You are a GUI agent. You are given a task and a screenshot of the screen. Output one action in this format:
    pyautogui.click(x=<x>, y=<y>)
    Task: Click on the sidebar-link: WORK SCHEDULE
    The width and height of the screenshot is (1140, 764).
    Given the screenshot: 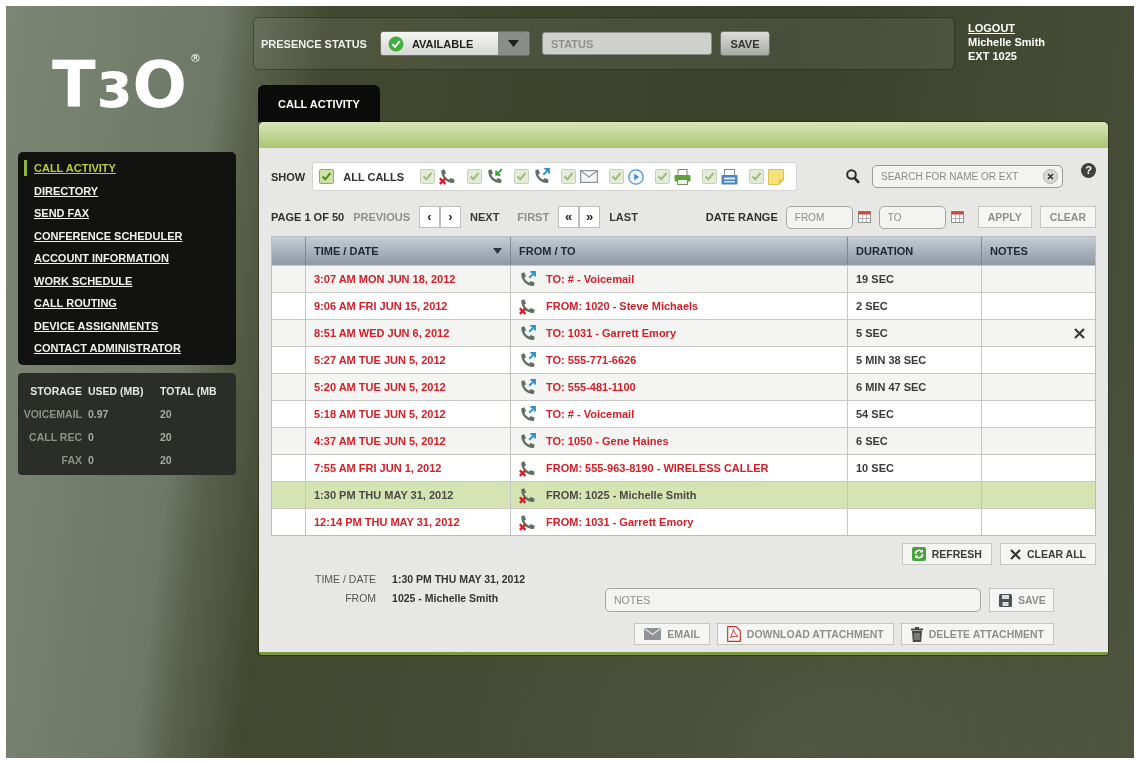 What is the action you would take?
    pyautogui.click(x=78, y=280)
    